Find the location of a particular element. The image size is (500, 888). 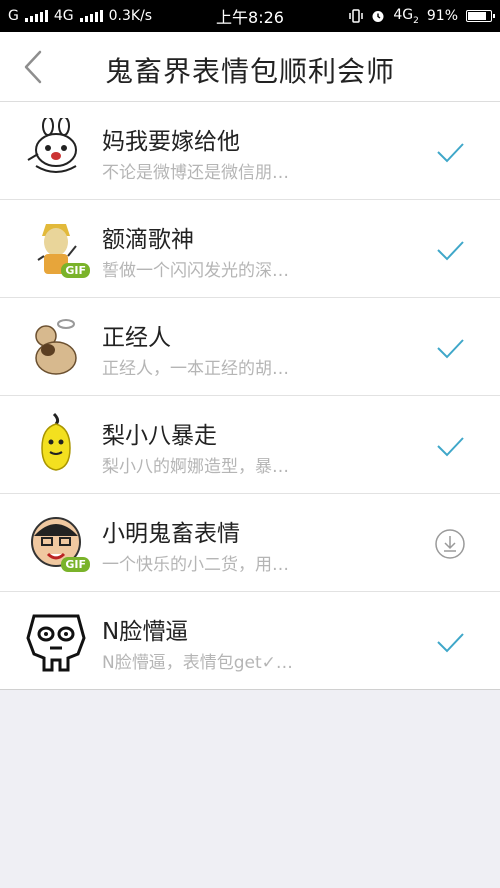

serious-man-sticker-icon is located at coordinates (56, 347).